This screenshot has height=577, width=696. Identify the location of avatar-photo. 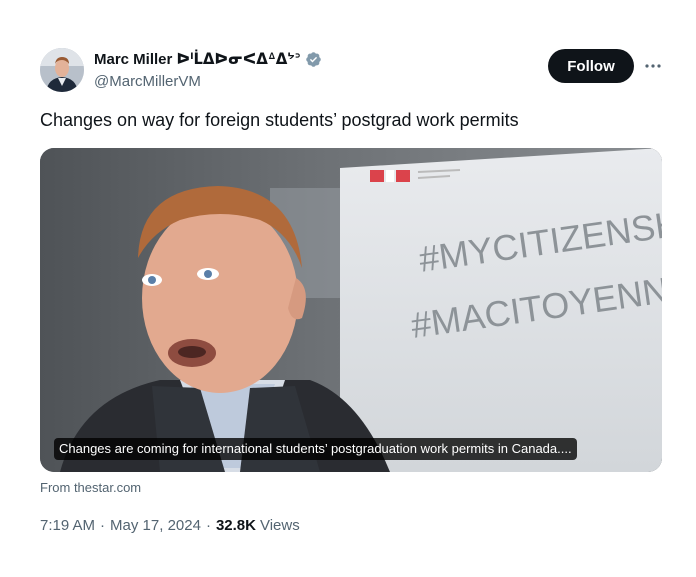
(62, 70).